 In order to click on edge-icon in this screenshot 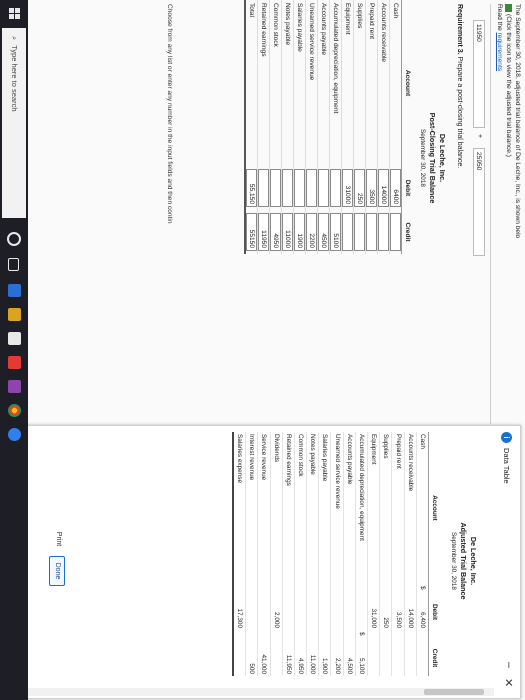, I will do `click(14, 290)`.